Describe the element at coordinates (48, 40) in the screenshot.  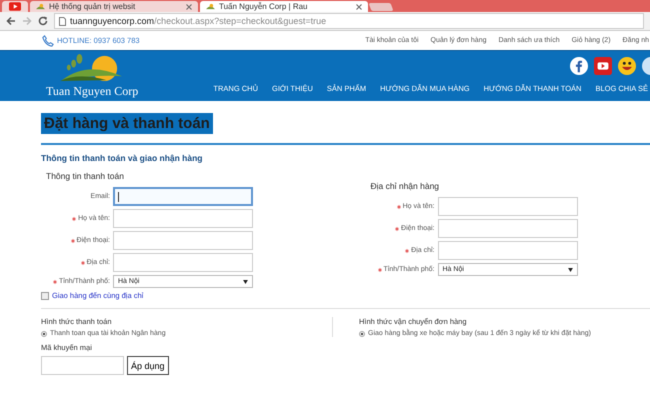
I see `phone-icon` at that location.